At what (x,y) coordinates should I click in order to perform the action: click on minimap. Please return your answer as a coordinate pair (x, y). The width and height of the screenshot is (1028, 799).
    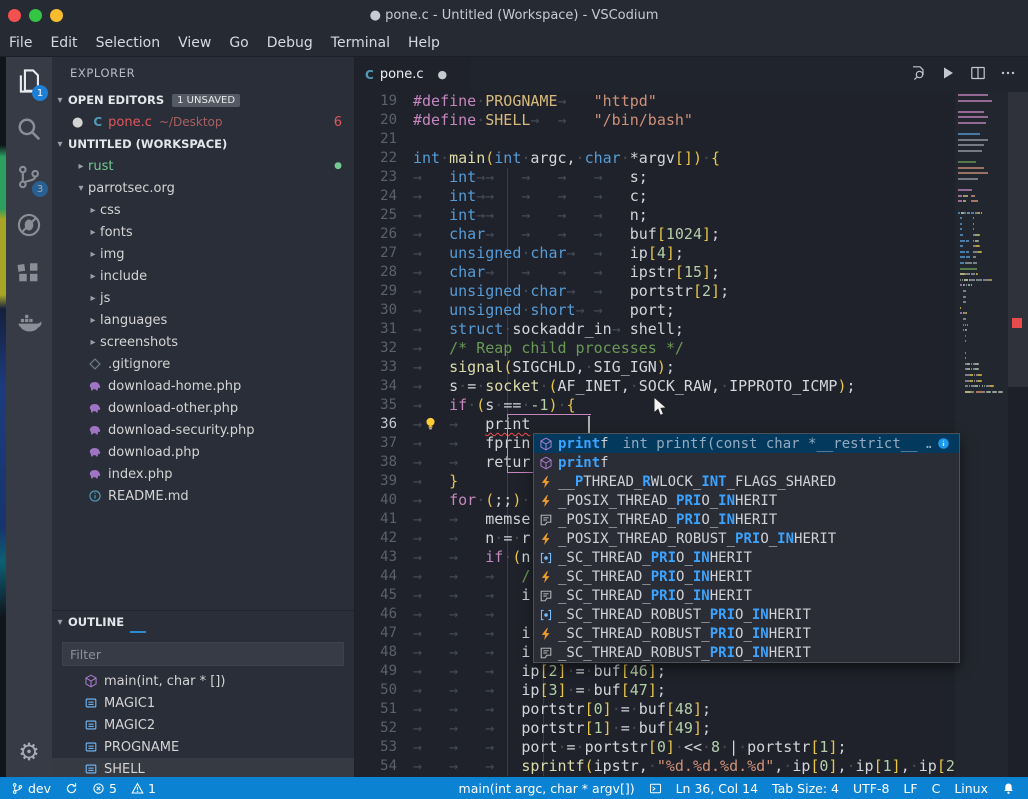
    Looking at the image, I should click on (981, 434).